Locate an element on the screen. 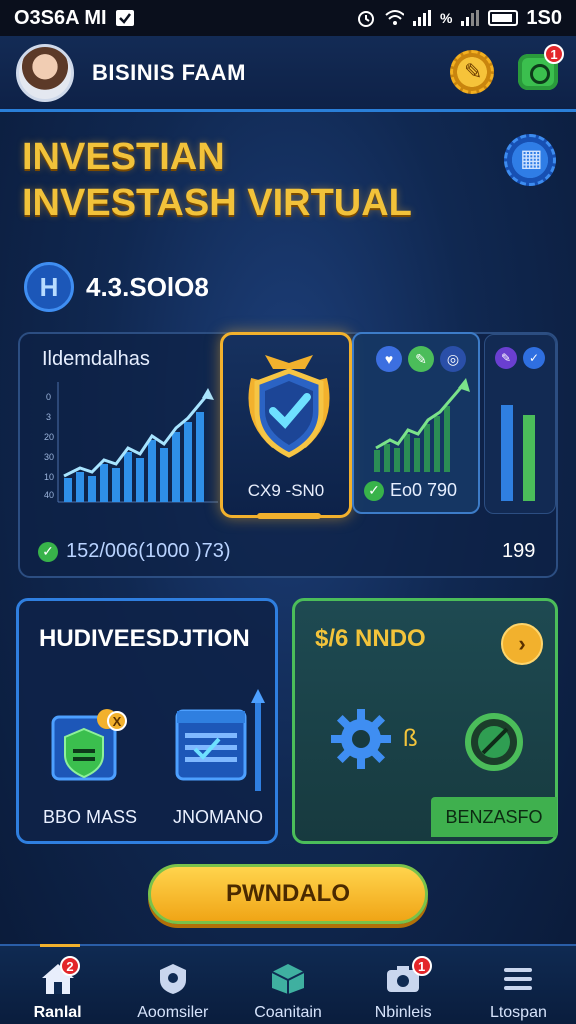 The image size is (576, 1024). glow-bar is located at coordinates (289, 516).